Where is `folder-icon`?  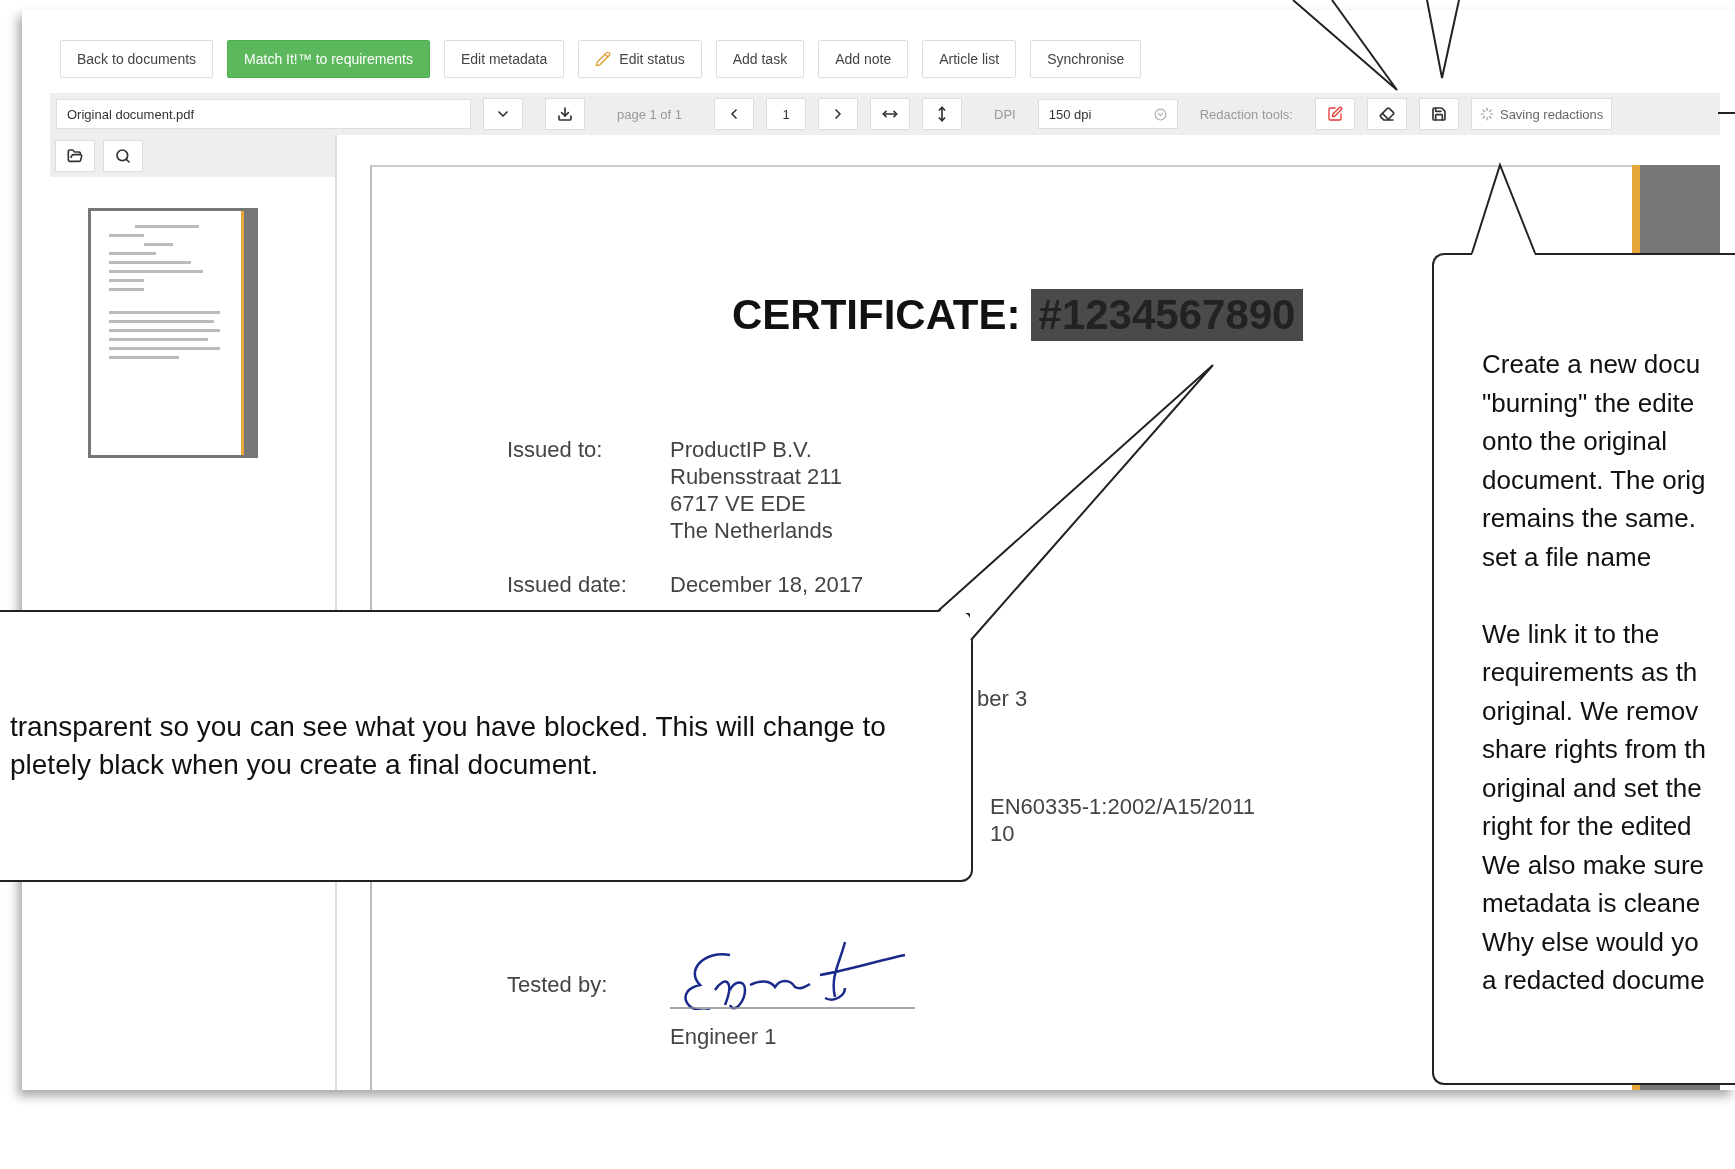
folder-icon is located at coordinates (75, 156).